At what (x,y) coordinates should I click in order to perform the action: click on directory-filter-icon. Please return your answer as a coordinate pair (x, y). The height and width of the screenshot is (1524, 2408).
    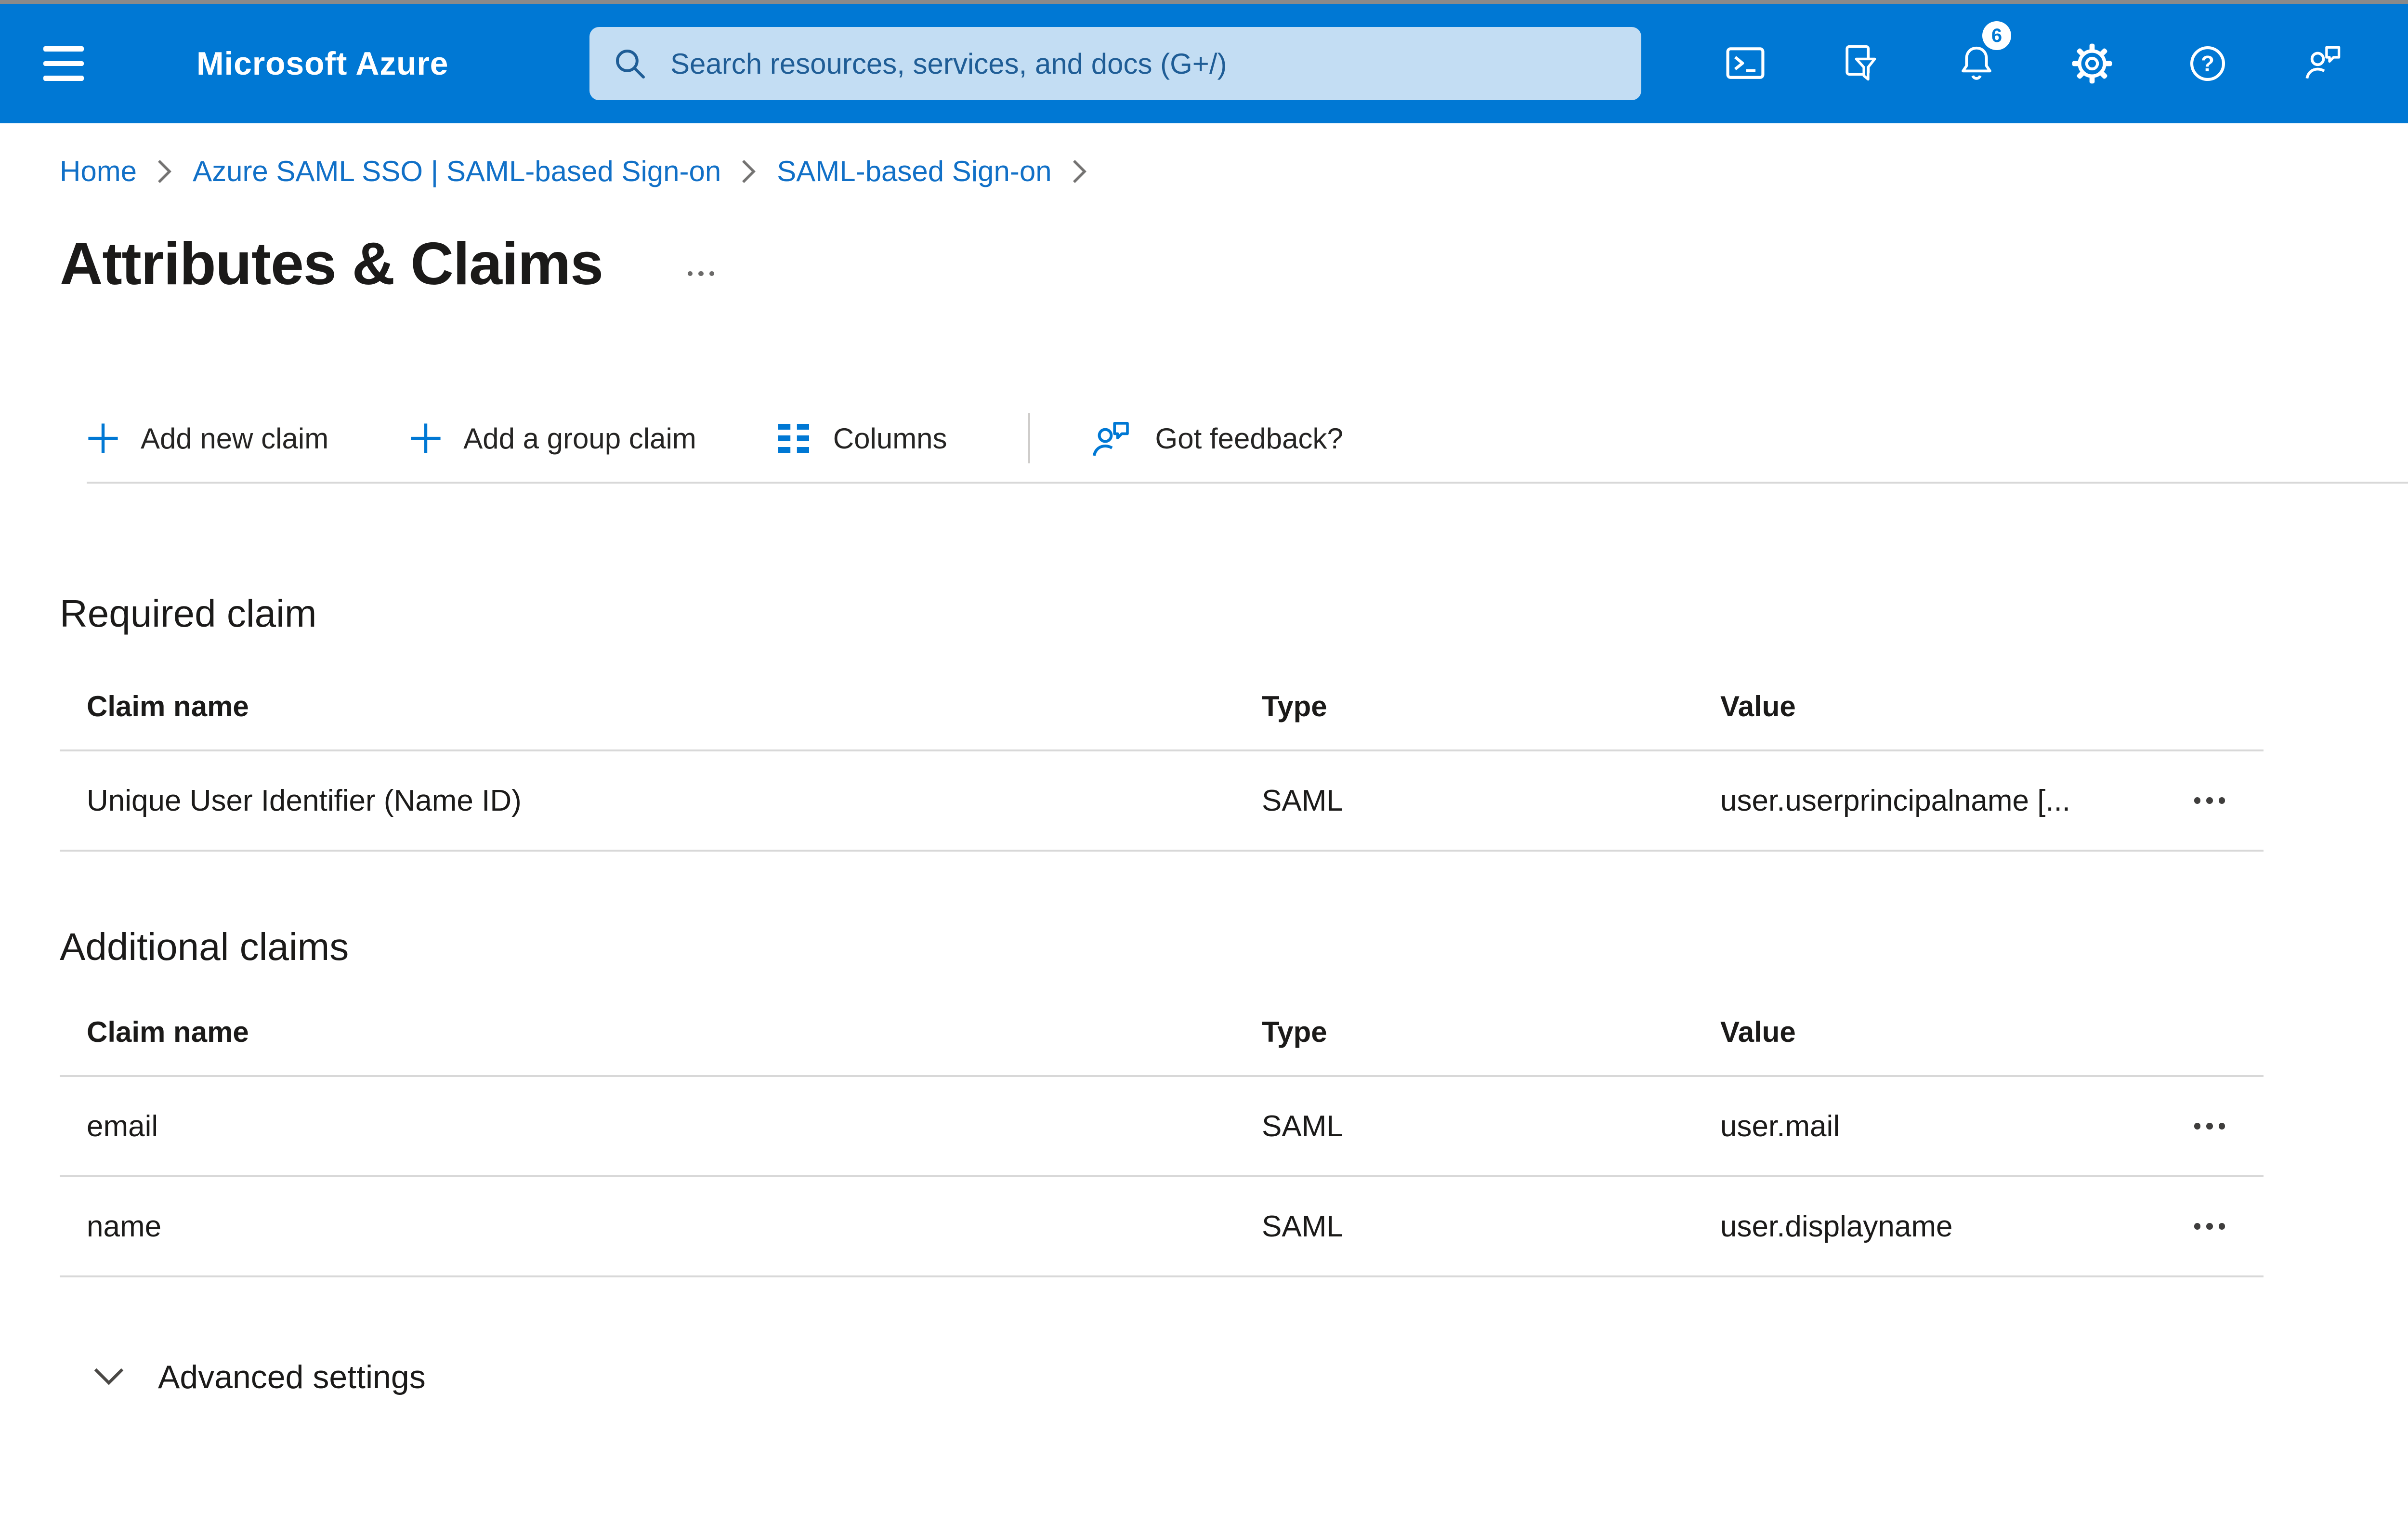
    Looking at the image, I should click on (1860, 63).